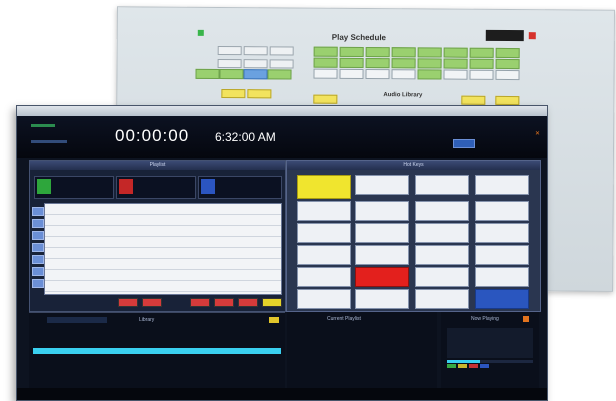 This screenshot has height=401, width=616. What do you see at coordinates (208, 186) in the screenshot?
I see `next-icon` at bounding box center [208, 186].